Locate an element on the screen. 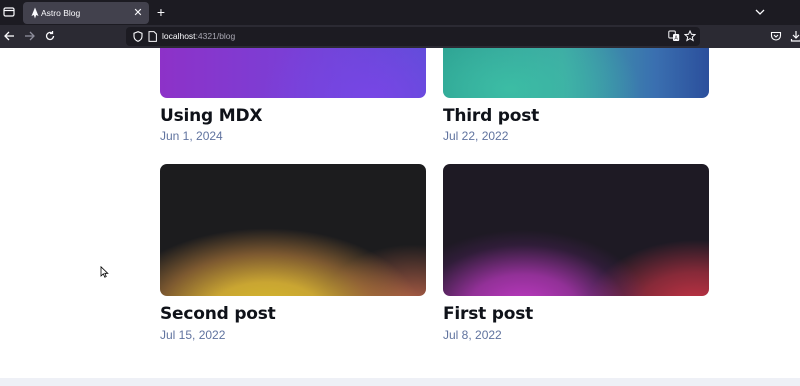 Image resolution: width=800 pixels, height=386 pixels. mouse-cursor-icon is located at coordinates (104, 272).